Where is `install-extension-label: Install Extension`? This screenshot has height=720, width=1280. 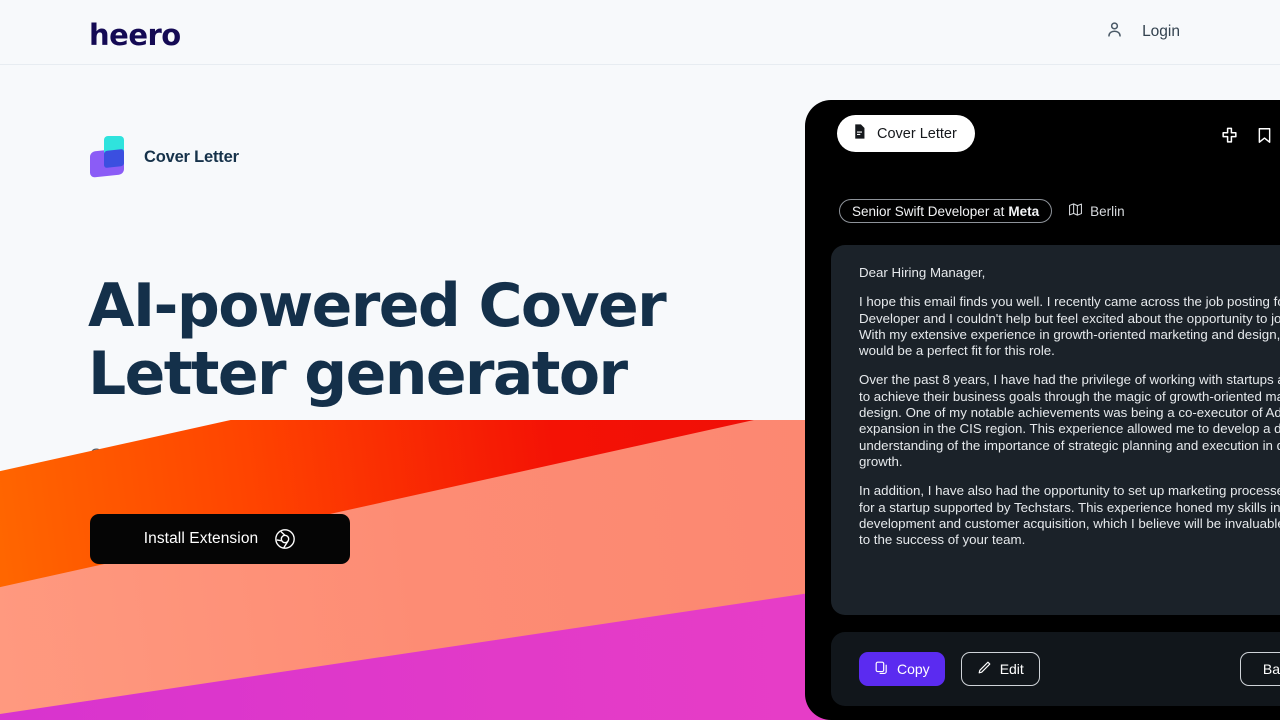
install-extension-label: Install Extension is located at coordinates (201, 538).